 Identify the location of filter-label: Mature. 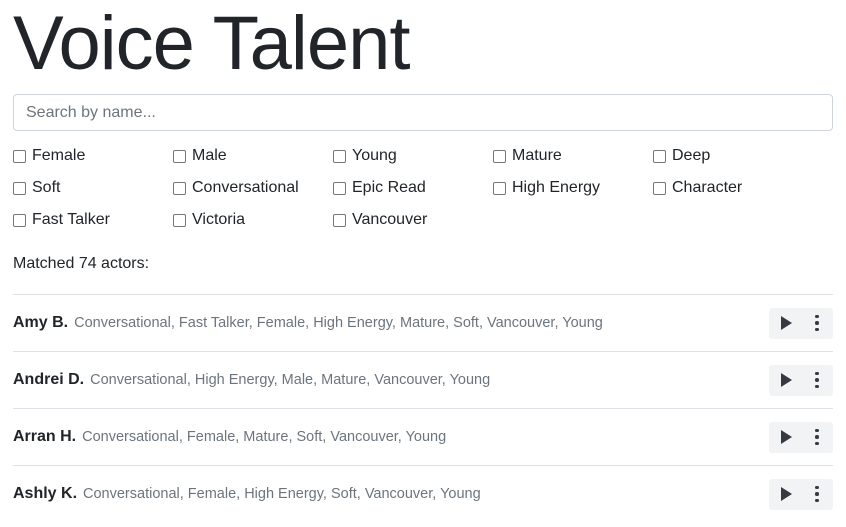
(537, 155).